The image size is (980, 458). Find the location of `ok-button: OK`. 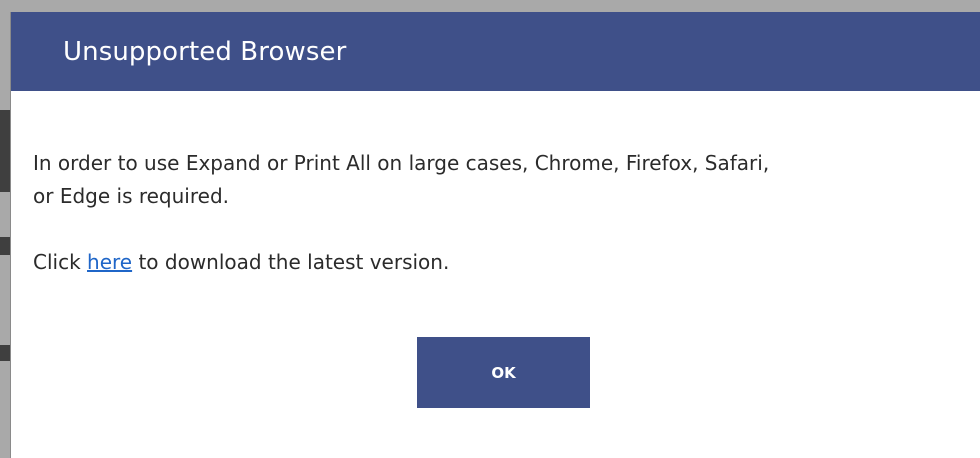

ok-button: OK is located at coordinates (503, 372).